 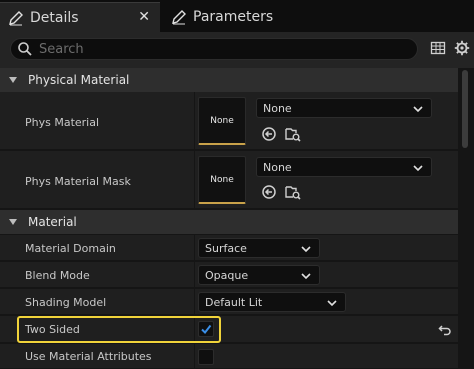 I want to click on section-title: Physical Material, so click(x=79, y=80).